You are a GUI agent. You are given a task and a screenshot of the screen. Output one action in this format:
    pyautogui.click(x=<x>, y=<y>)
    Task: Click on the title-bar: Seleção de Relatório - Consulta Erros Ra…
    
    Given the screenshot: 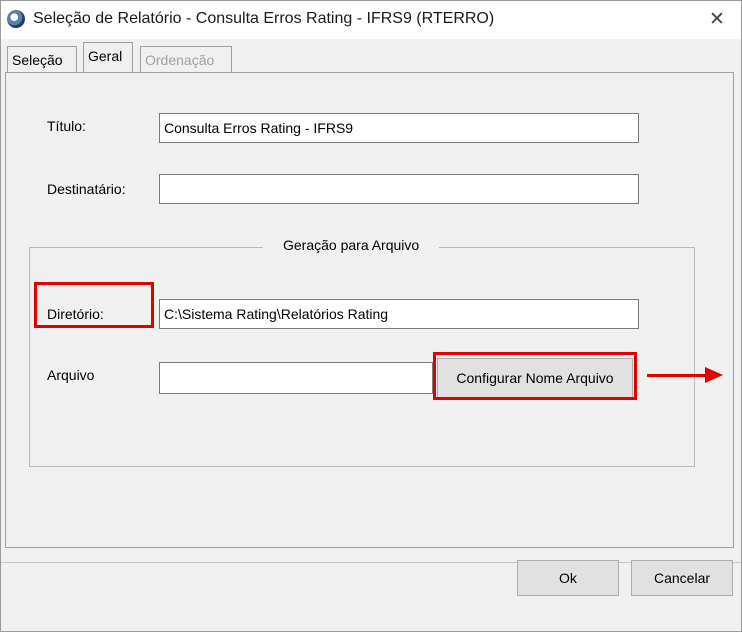 What is the action you would take?
    pyautogui.click(x=371, y=20)
    